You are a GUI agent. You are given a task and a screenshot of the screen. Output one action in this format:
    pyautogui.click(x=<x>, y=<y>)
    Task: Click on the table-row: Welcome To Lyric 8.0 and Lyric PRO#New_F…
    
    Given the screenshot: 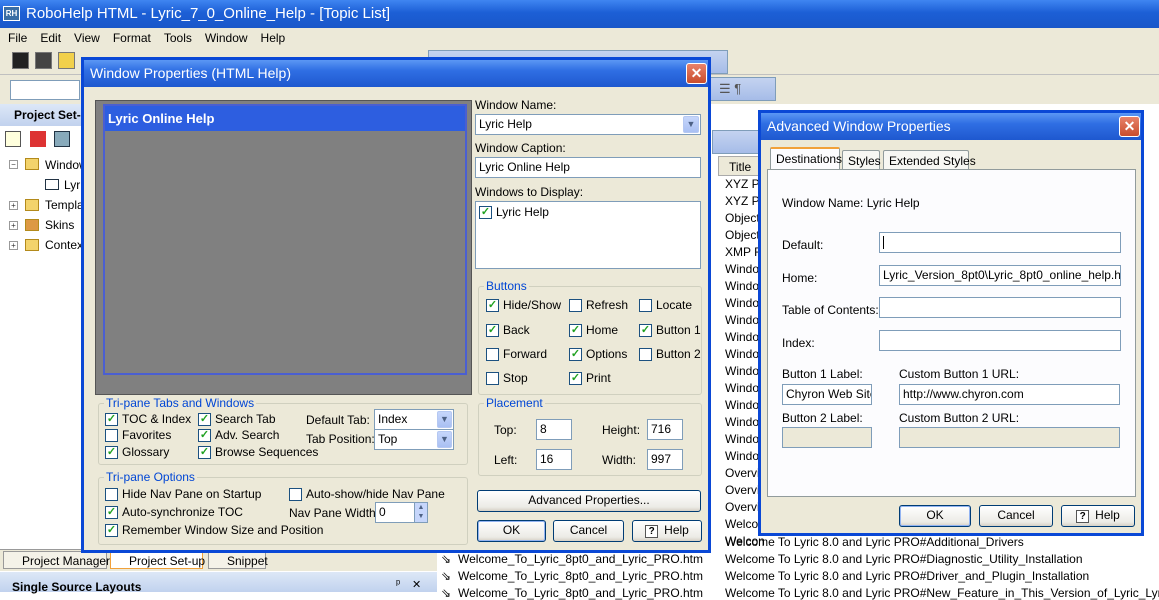 What is the action you would take?
    pyautogui.click(x=942, y=593)
    